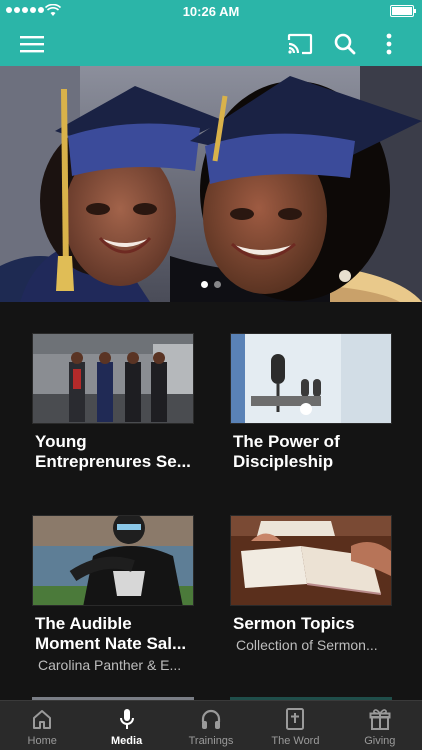 The width and height of the screenshot is (422, 750). What do you see at coordinates (380, 719) in the screenshot?
I see `gift-icon` at bounding box center [380, 719].